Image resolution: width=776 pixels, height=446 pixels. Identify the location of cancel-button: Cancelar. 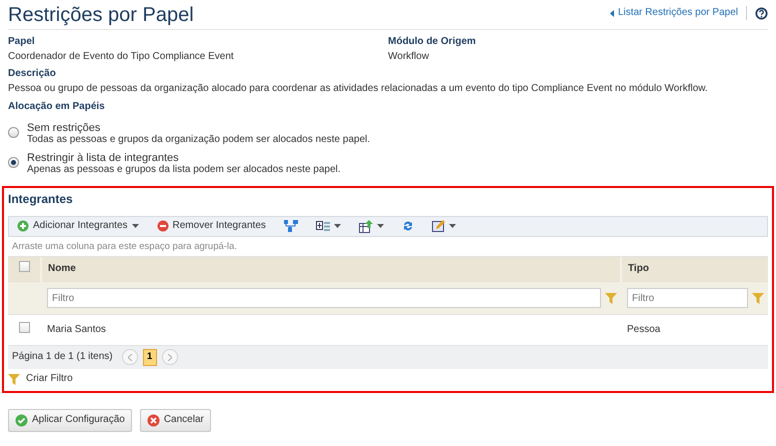
(175, 420).